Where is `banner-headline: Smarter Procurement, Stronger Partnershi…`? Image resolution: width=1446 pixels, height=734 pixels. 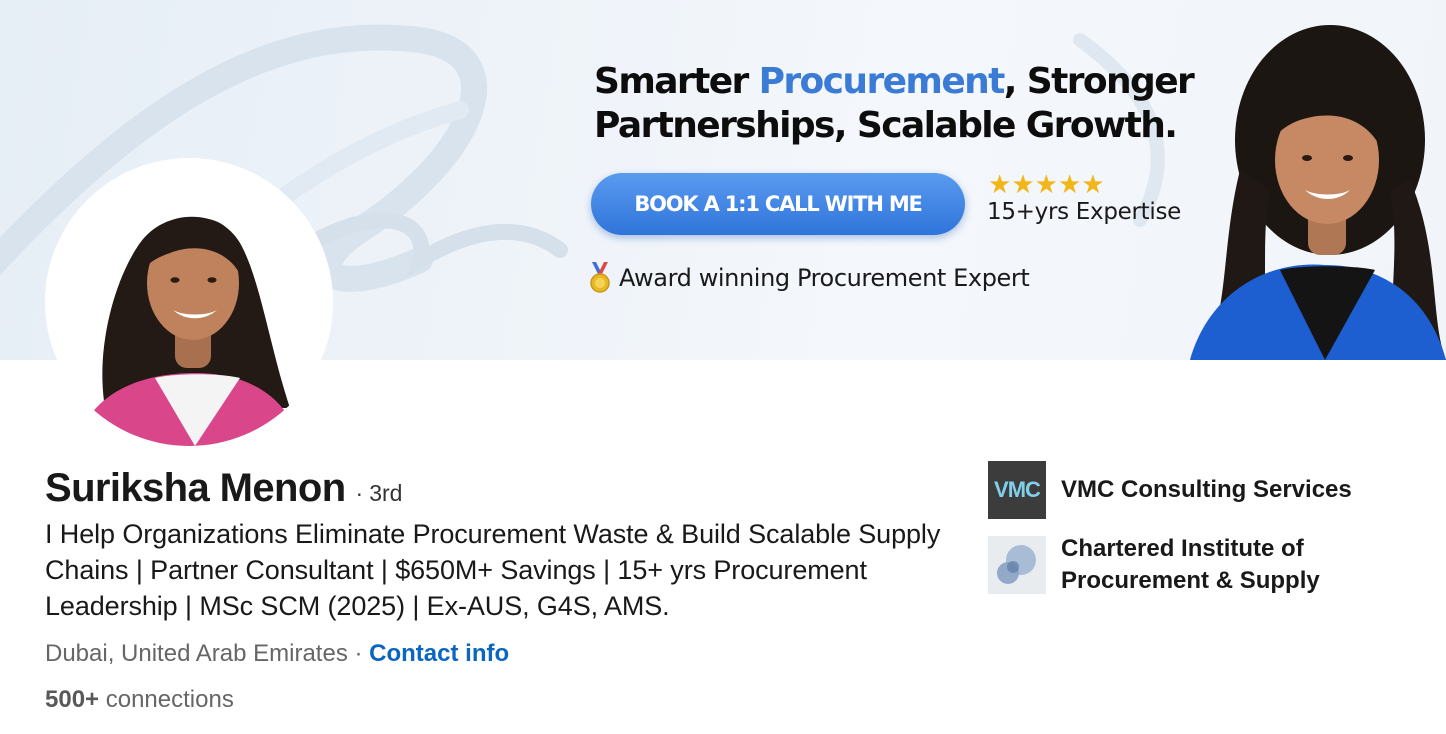
banner-headline: Smarter Procurement, Stronger Partnershi… is located at coordinates (914, 104).